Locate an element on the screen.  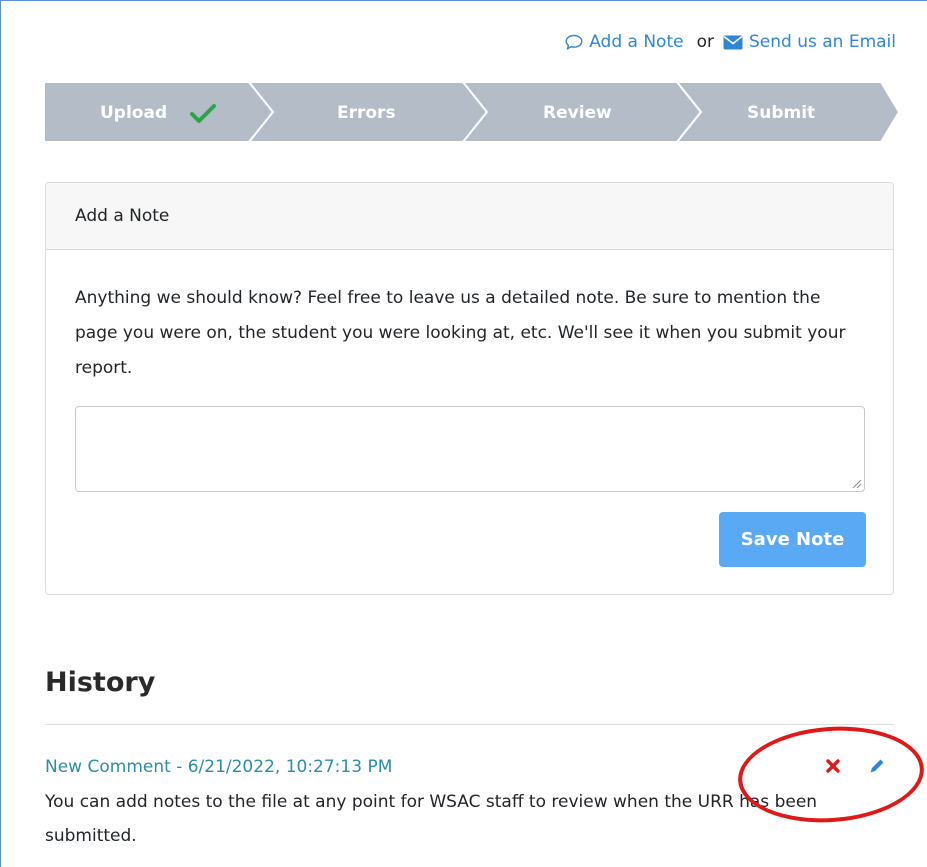
card-title: Add a Note is located at coordinates (122, 216).